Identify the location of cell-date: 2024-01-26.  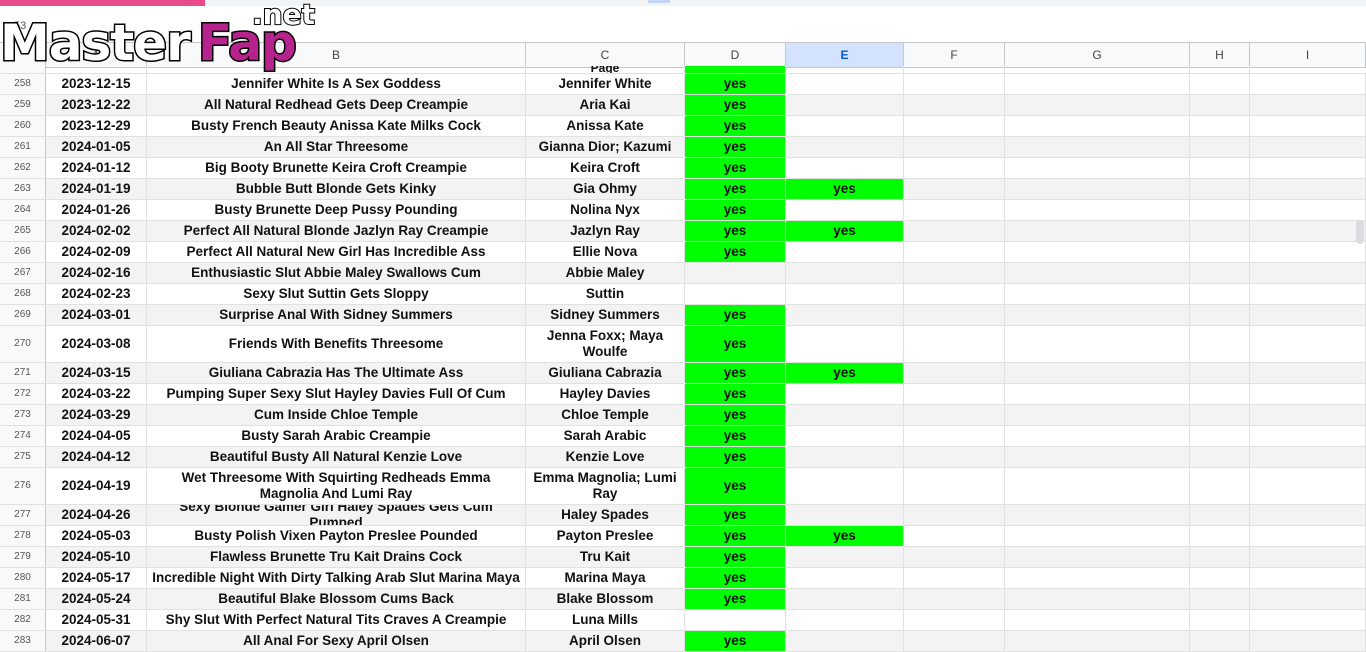
(96, 210).